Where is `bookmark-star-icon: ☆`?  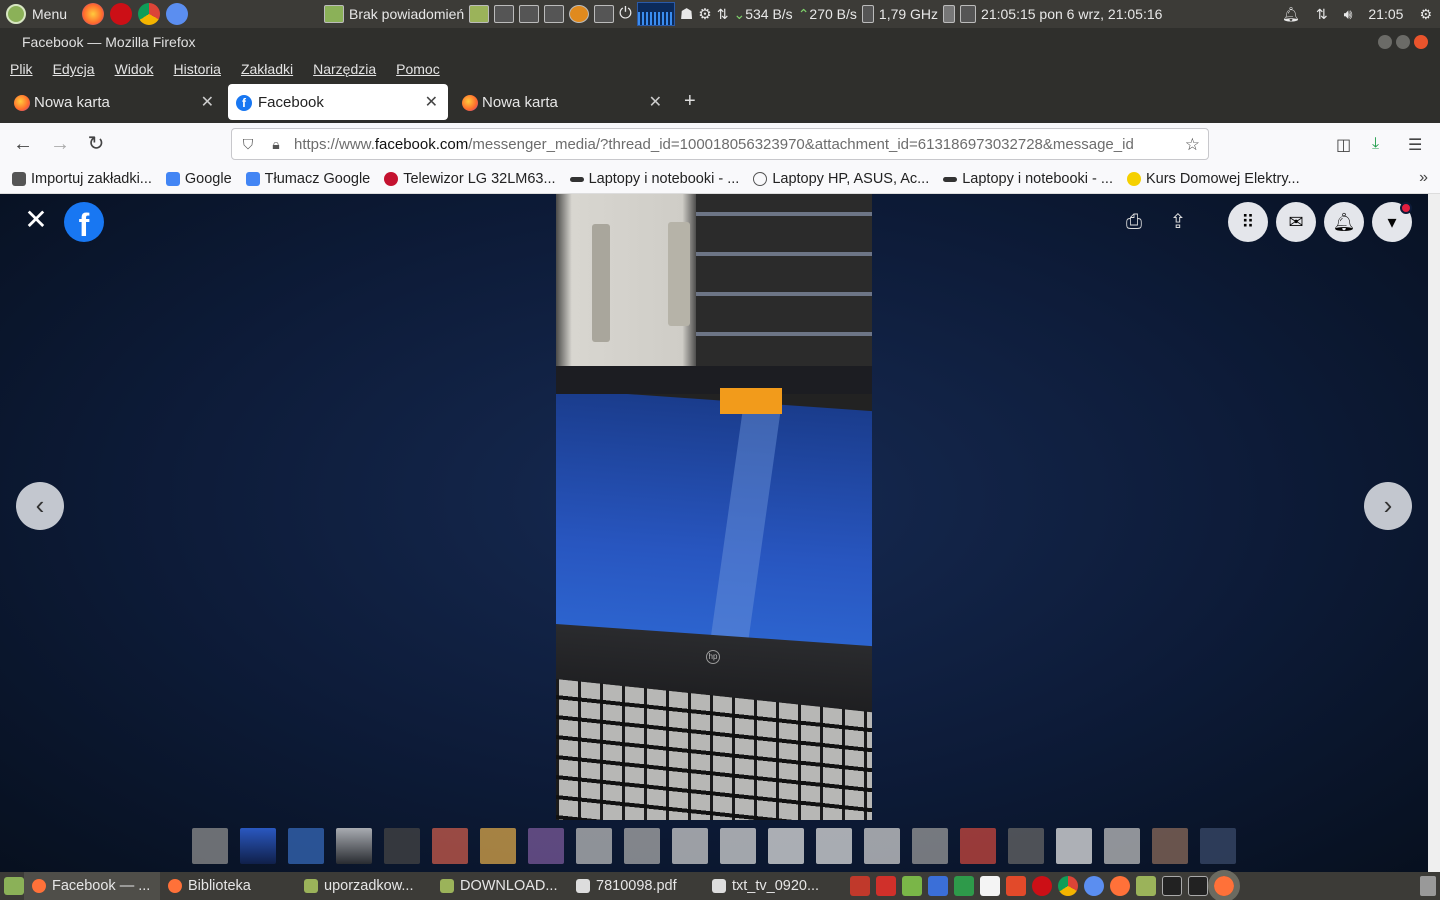
bookmark-star-icon: ☆ is located at coordinates (1192, 145).